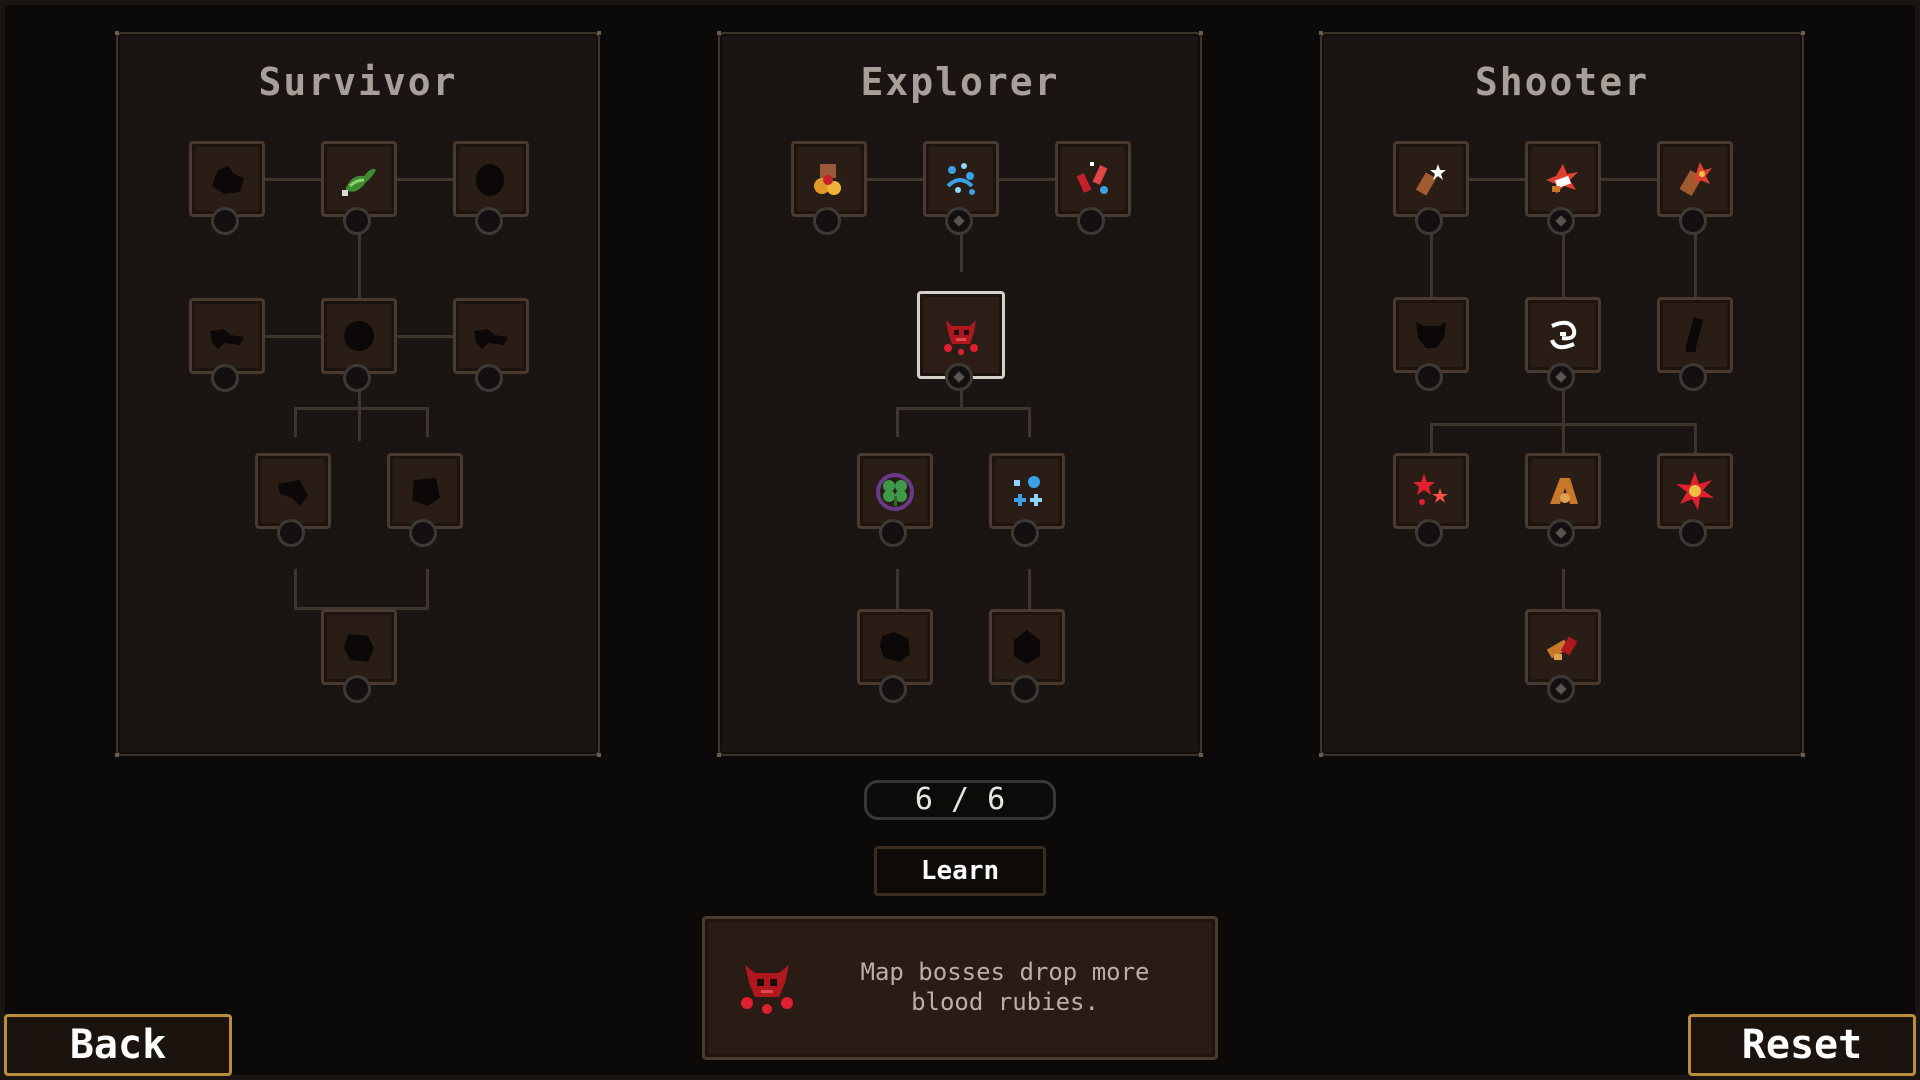 This screenshot has height=1080, width=1920. What do you see at coordinates (829, 179) in the screenshot?
I see `coins-skill-icon` at bounding box center [829, 179].